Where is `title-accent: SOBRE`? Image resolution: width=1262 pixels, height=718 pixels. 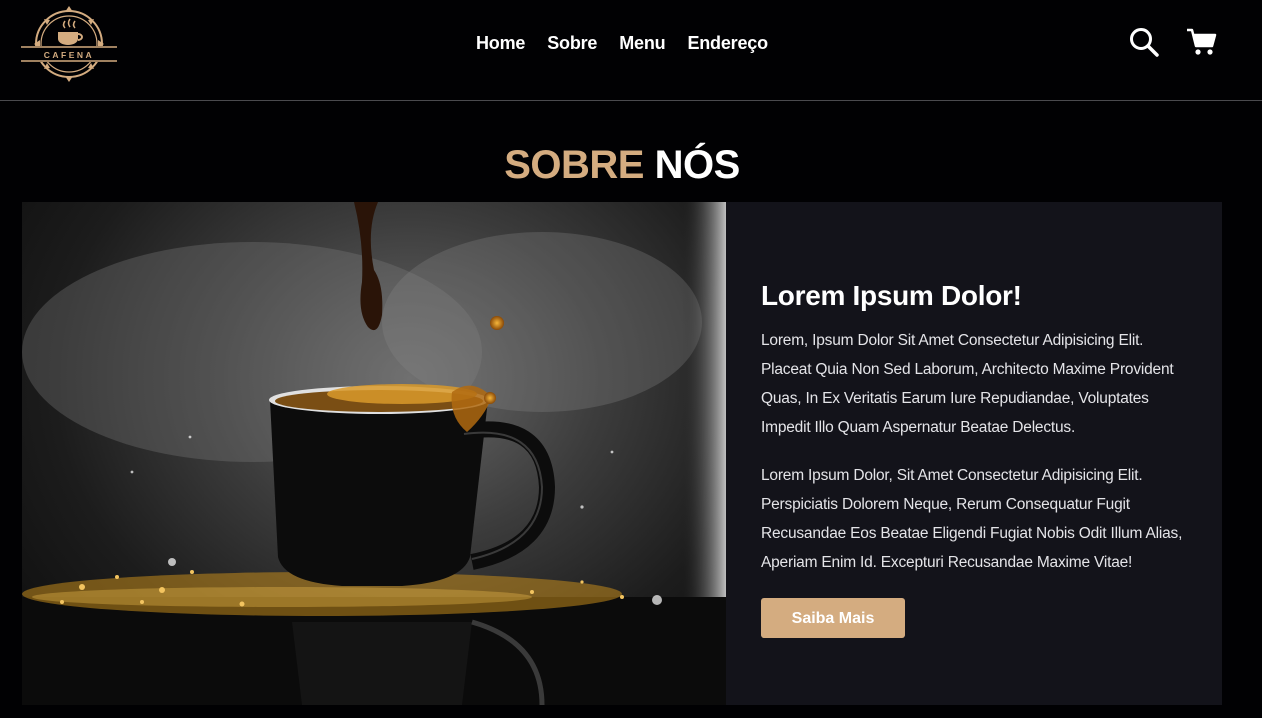 title-accent: SOBRE is located at coordinates (574, 164).